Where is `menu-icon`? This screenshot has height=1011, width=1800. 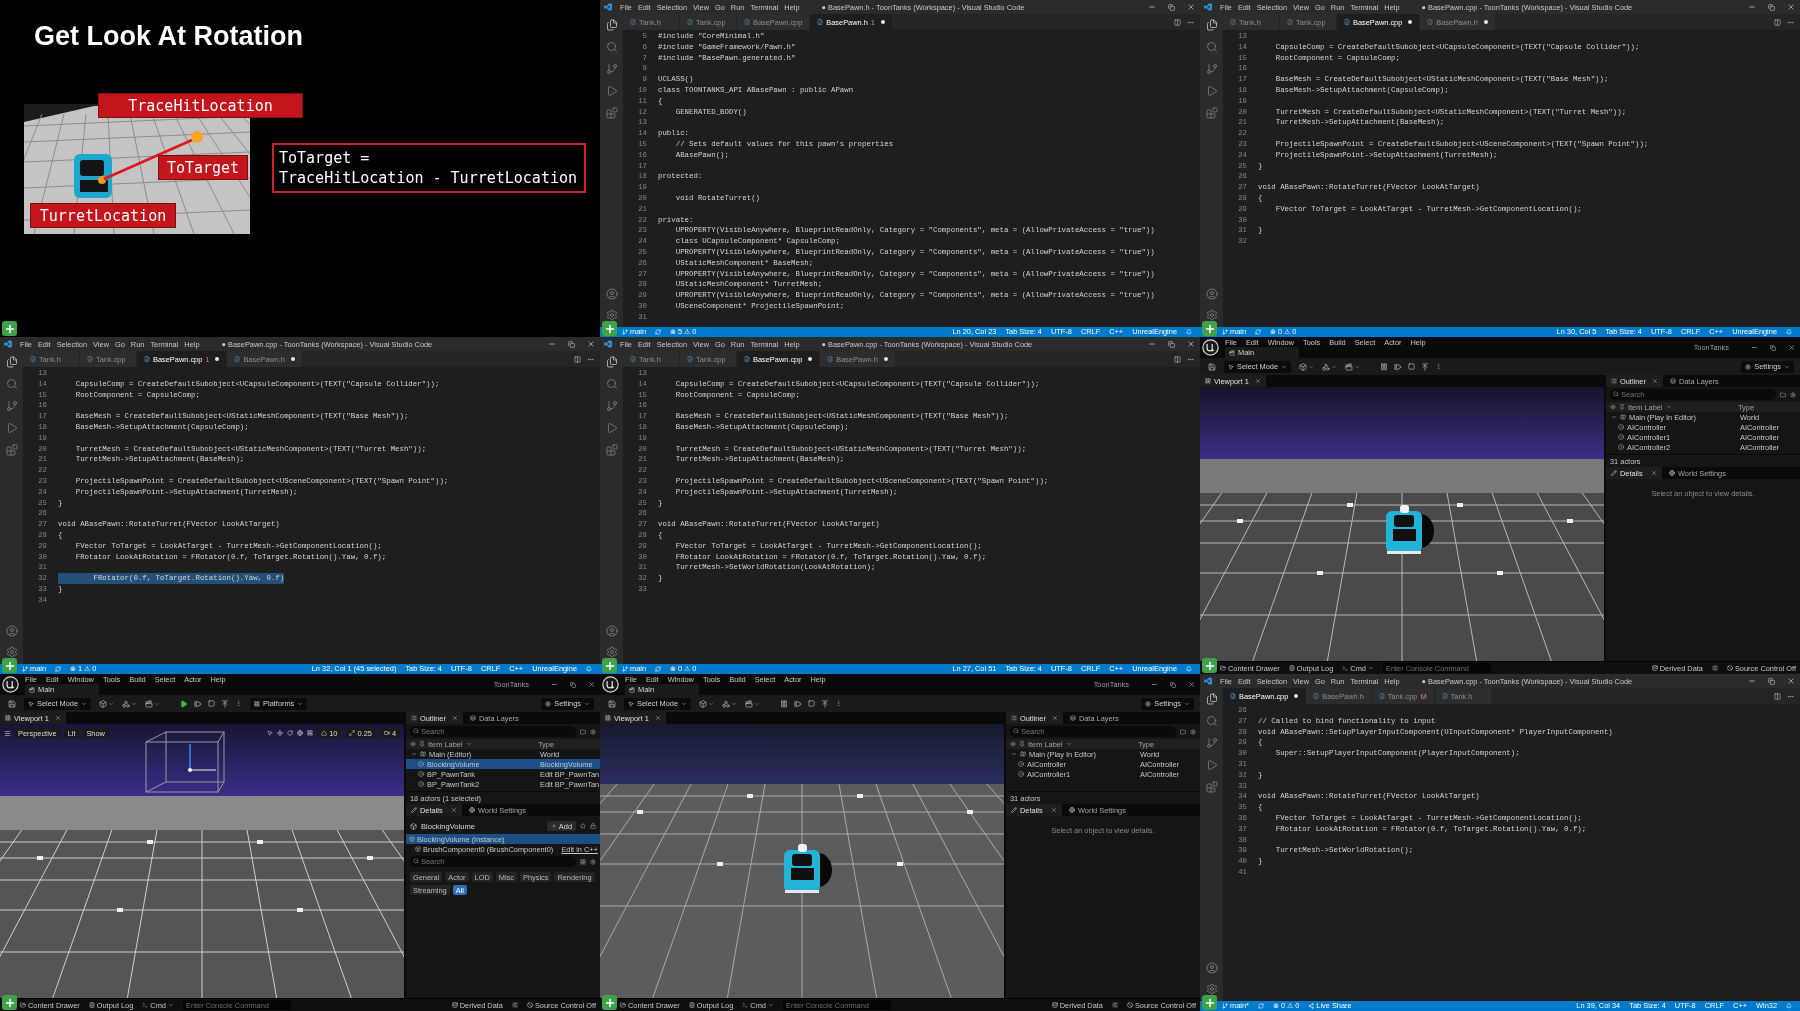 menu-icon is located at coordinates (7, 733).